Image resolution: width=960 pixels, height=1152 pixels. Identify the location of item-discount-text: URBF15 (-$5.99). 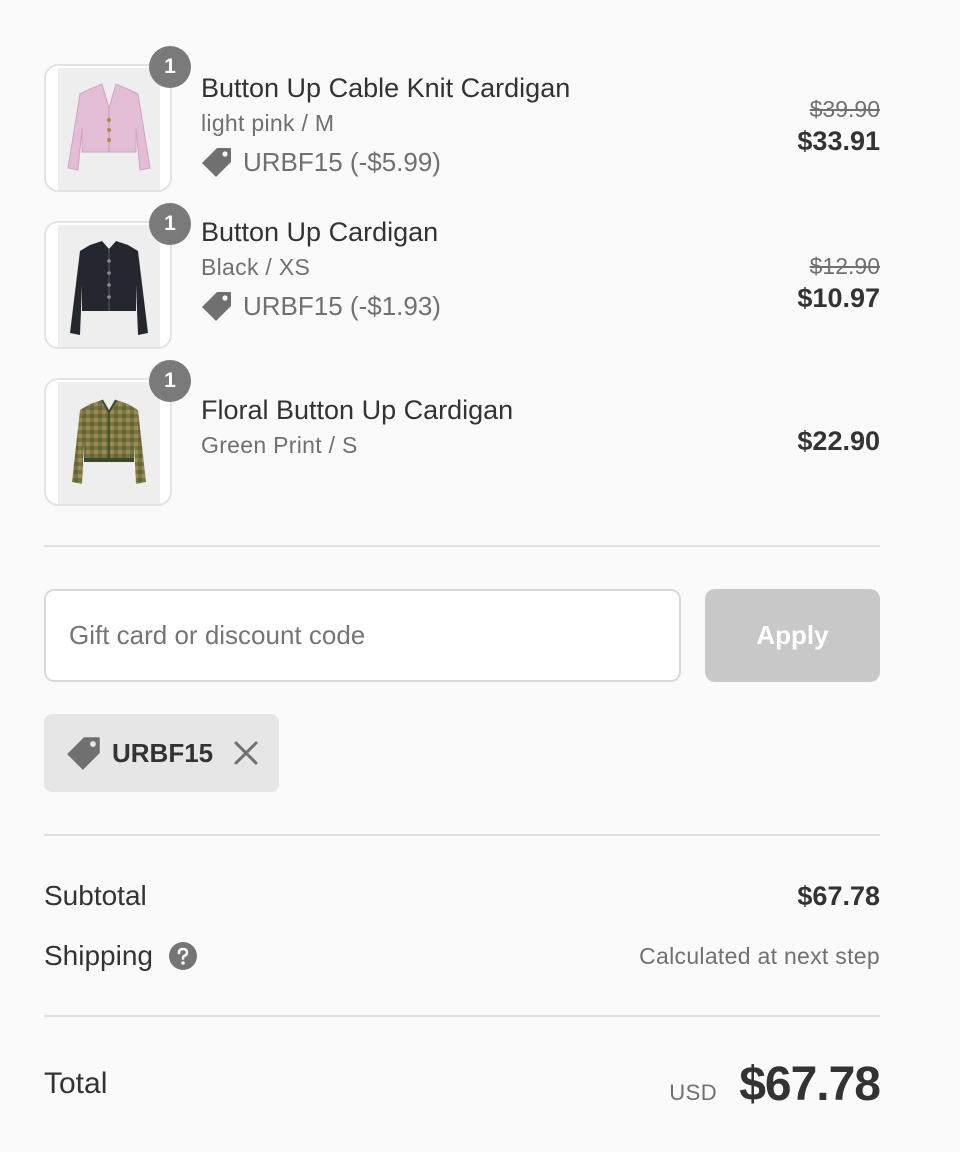
(342, 162).